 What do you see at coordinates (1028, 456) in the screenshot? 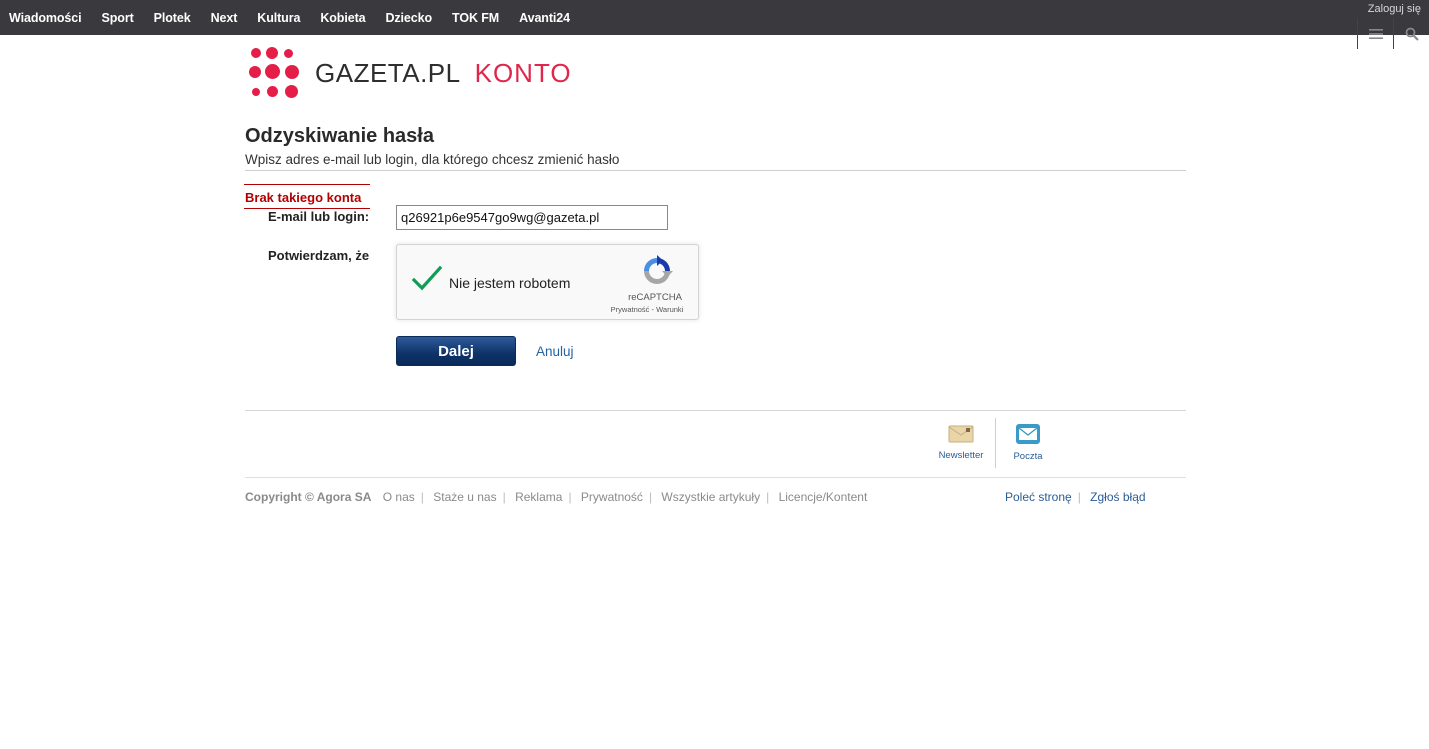
I see `poczta-label: Poczta` at bounding box center [1028, 456].